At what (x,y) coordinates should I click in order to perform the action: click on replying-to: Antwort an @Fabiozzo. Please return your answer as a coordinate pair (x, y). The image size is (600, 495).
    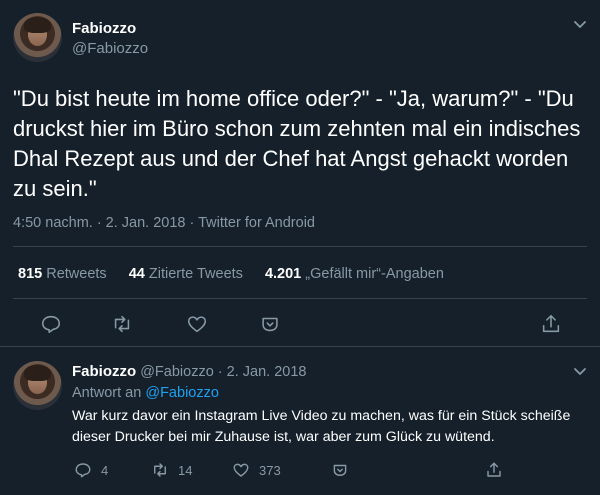
    Looking at the image, I should click on (145, 393).